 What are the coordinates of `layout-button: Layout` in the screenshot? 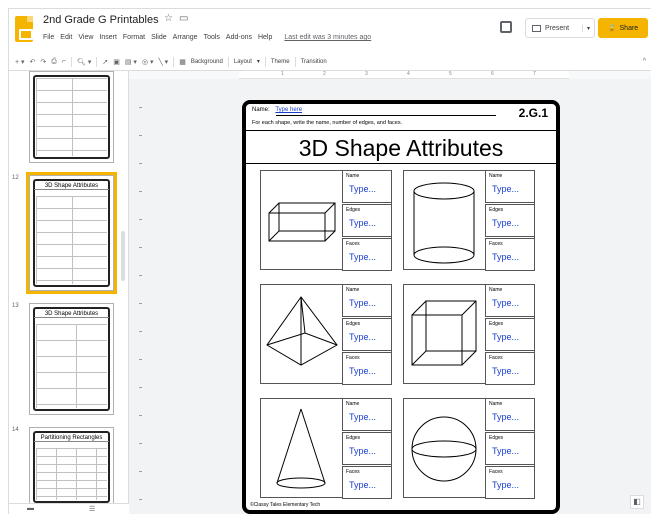 It's located at (243, 62).